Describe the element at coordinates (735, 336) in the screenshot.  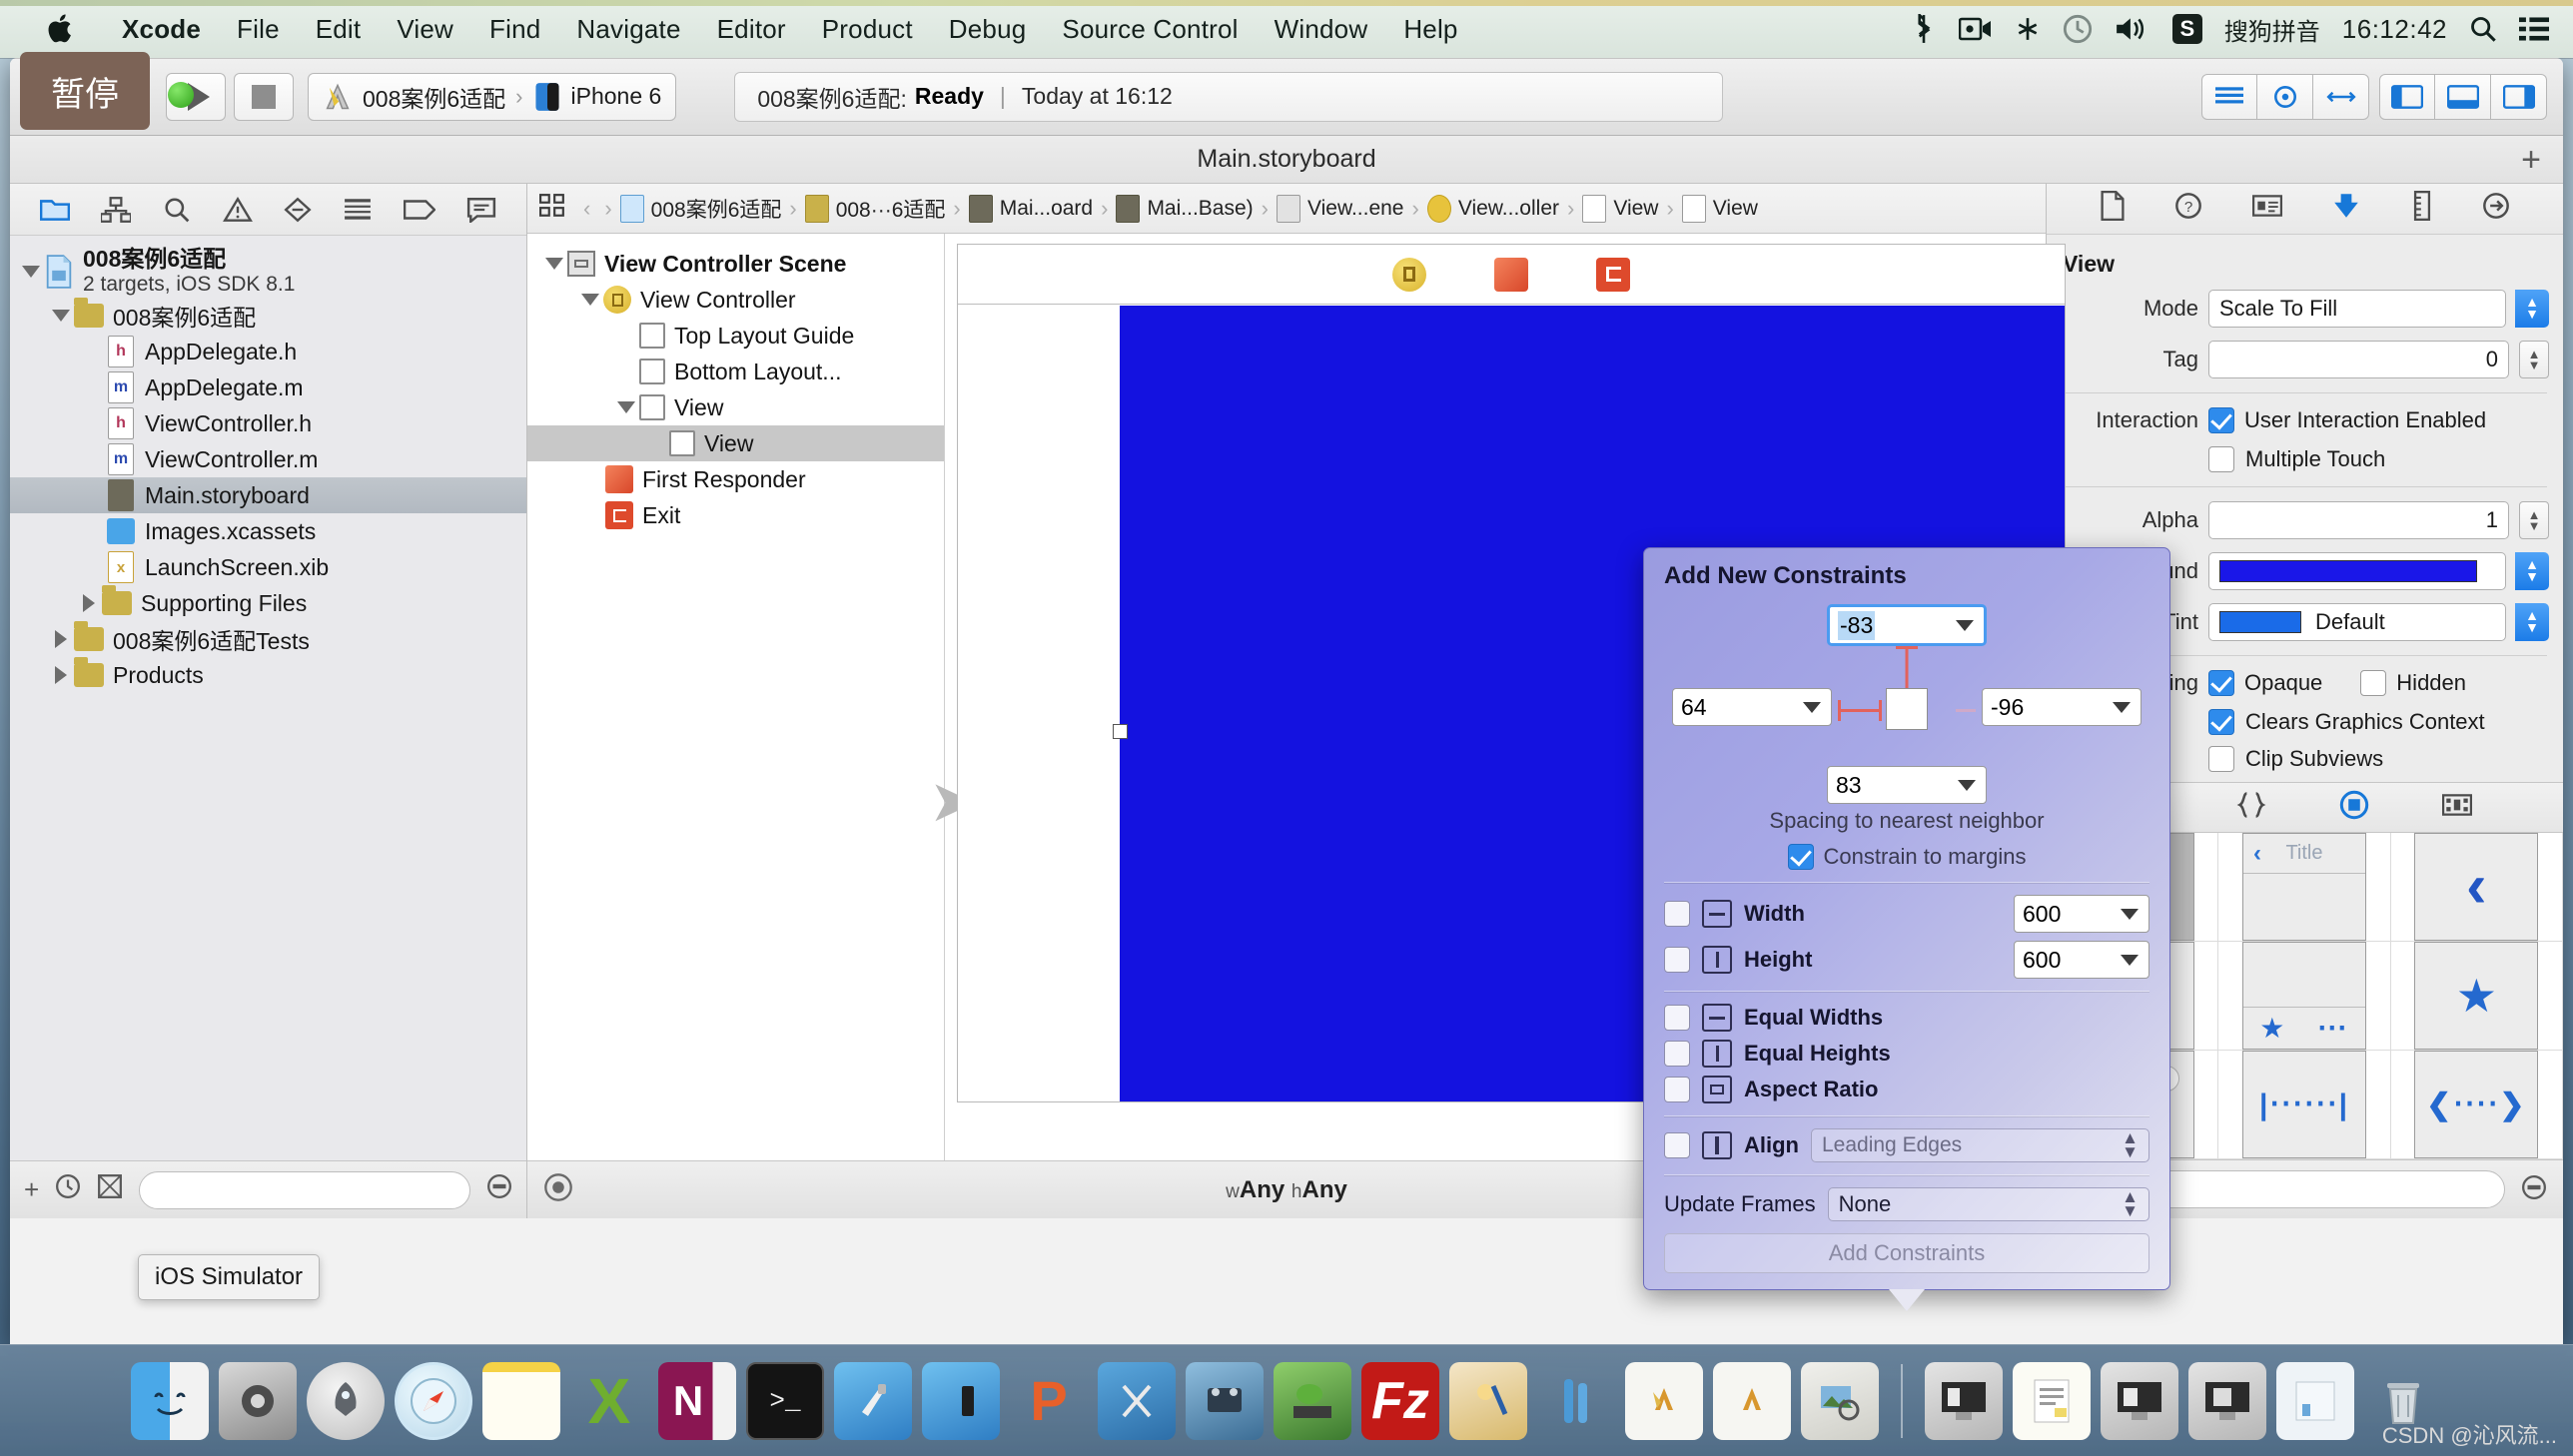
I see `outline-row-top-layout-guide: Top Layout Guide` at that location.